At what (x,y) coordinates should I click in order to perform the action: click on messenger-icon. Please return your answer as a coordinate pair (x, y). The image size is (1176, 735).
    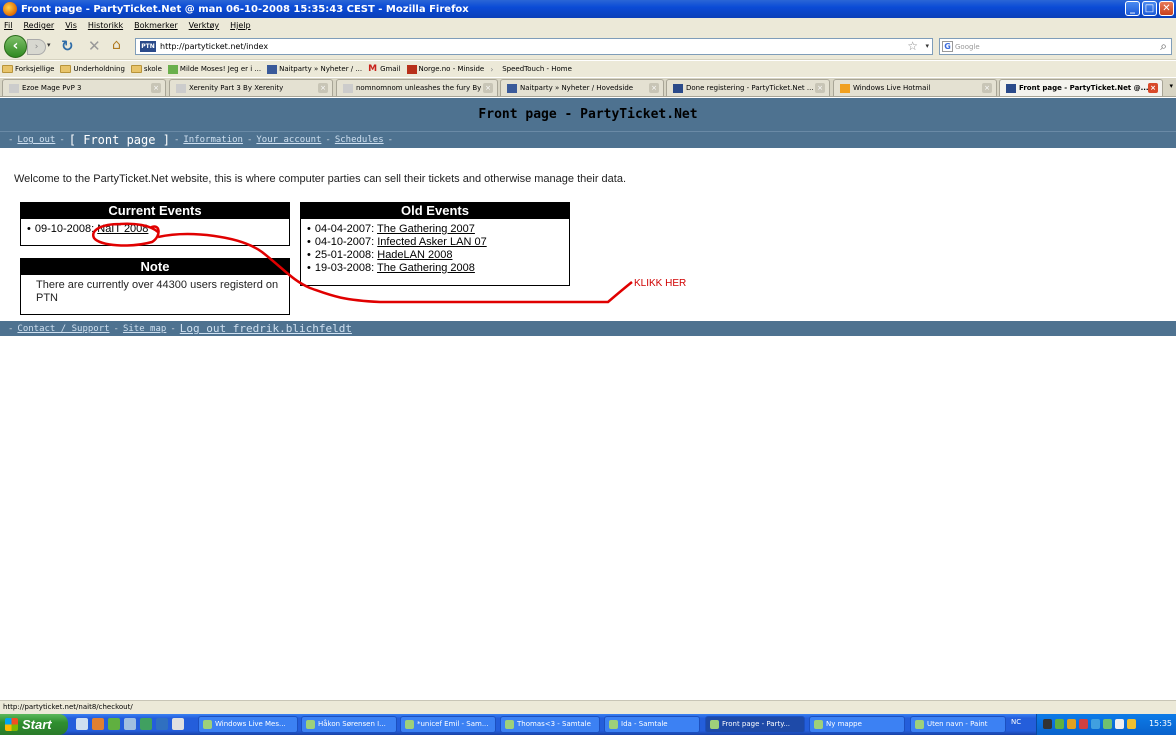
    Looking at the image, I should click on (114, 724).